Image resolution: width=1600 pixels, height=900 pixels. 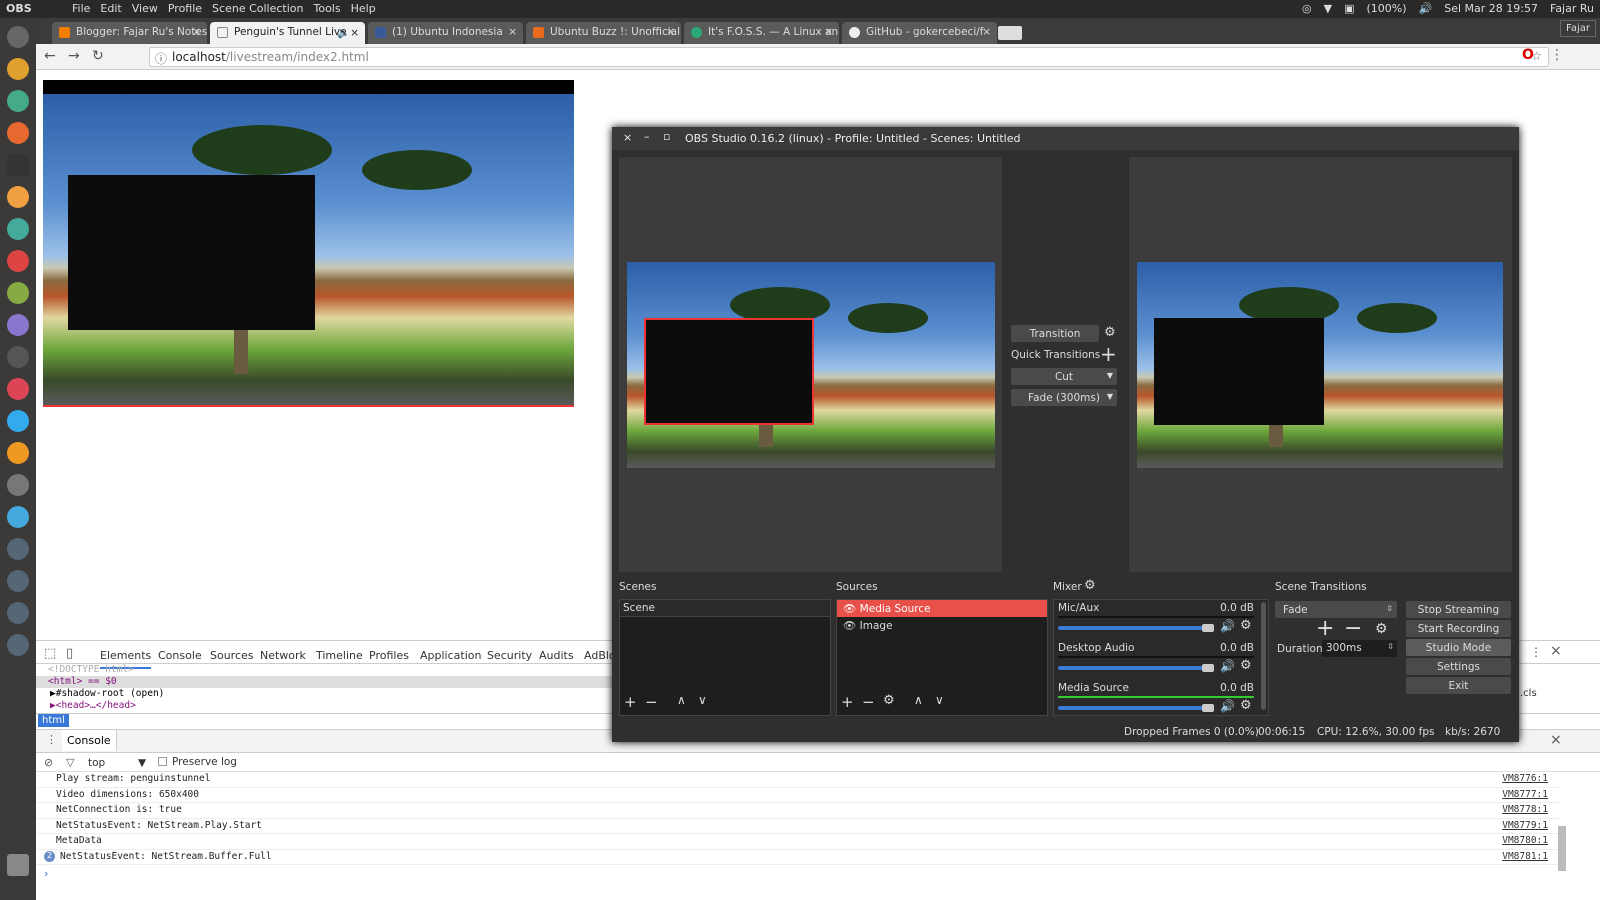 What do you see at coordinates (1557, 55) in the screenshot?
I see `chrome-menu-icon: ⋮` at bounding box center [1557, 55].